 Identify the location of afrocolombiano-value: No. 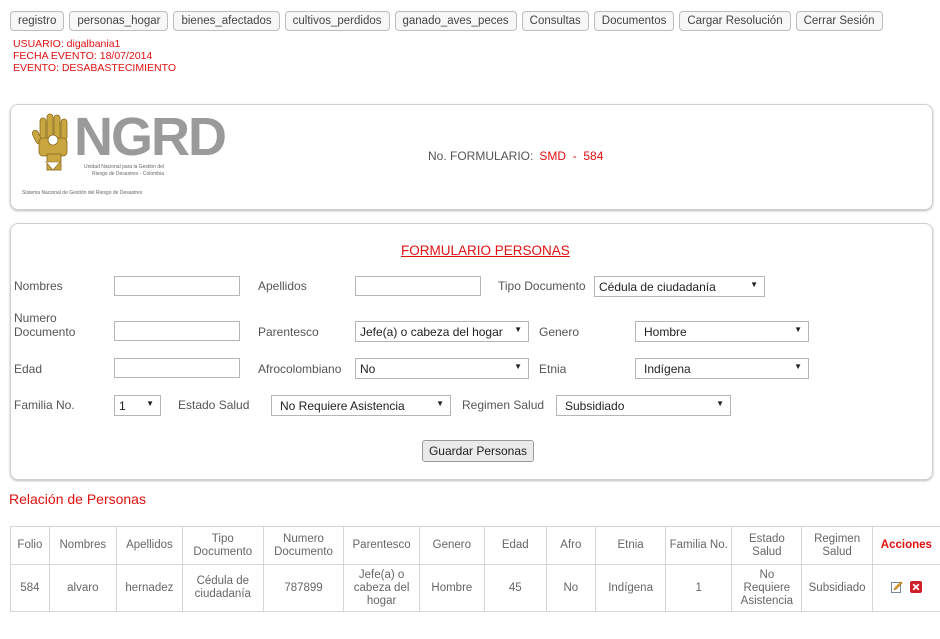
(368, 369).